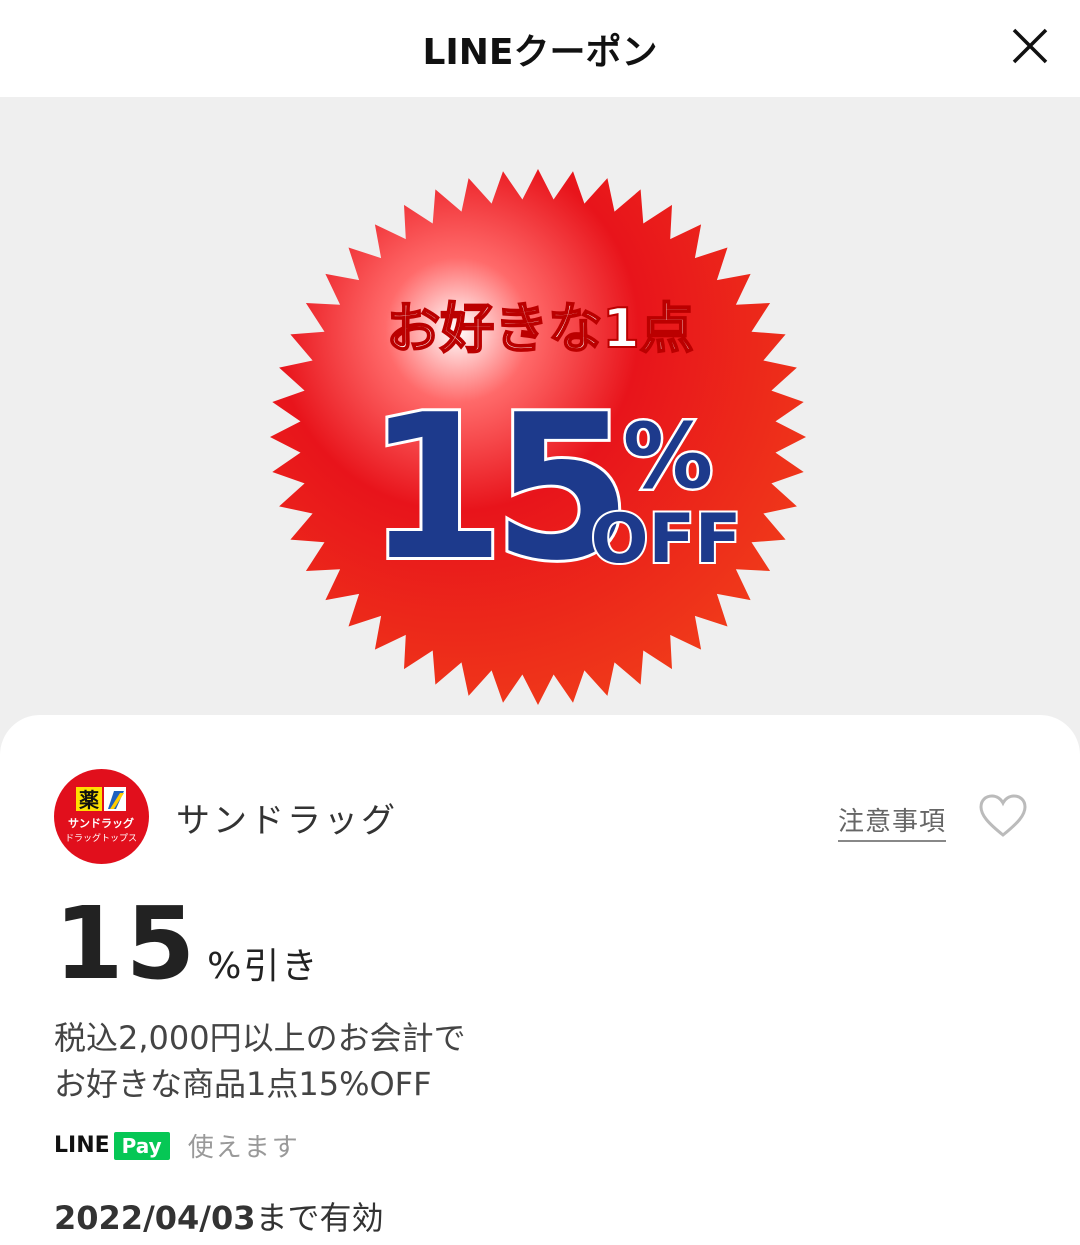 This screenshot has height=1245, width=1080. What do you see at coordinates (540, 328) in the screenshot?
I see `banner-line1: お好きな1点` at bounding box center [540, 328].